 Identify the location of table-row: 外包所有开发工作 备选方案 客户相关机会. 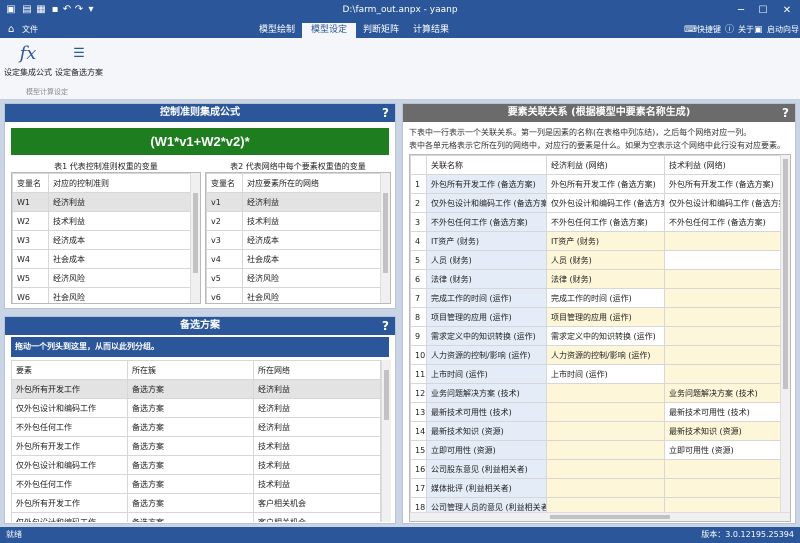
(196, 503).